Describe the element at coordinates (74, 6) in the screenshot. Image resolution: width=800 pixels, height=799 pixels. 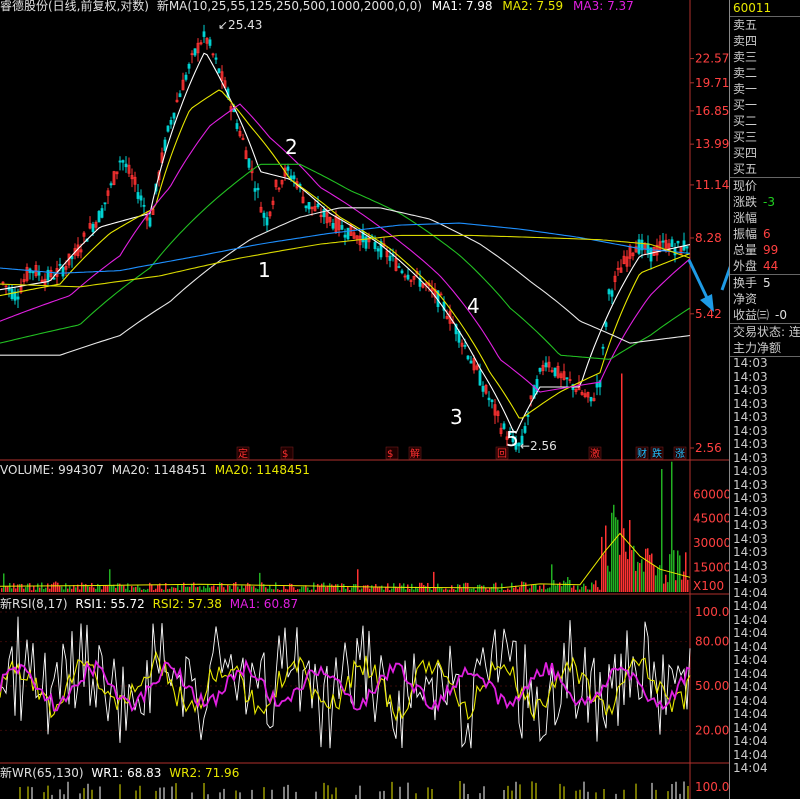
I see `stock-title: 睿德股份(日线,前复权,对数)` at that location.